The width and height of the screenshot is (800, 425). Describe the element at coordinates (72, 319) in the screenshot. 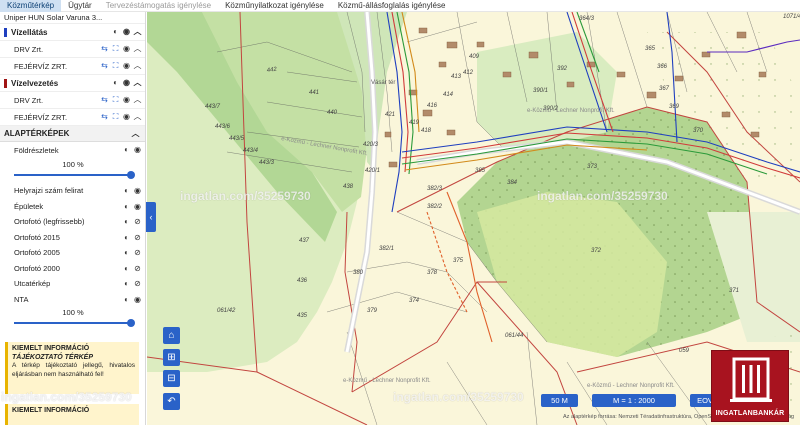

I see `nta-opacity-slider: 100 %` at that location.